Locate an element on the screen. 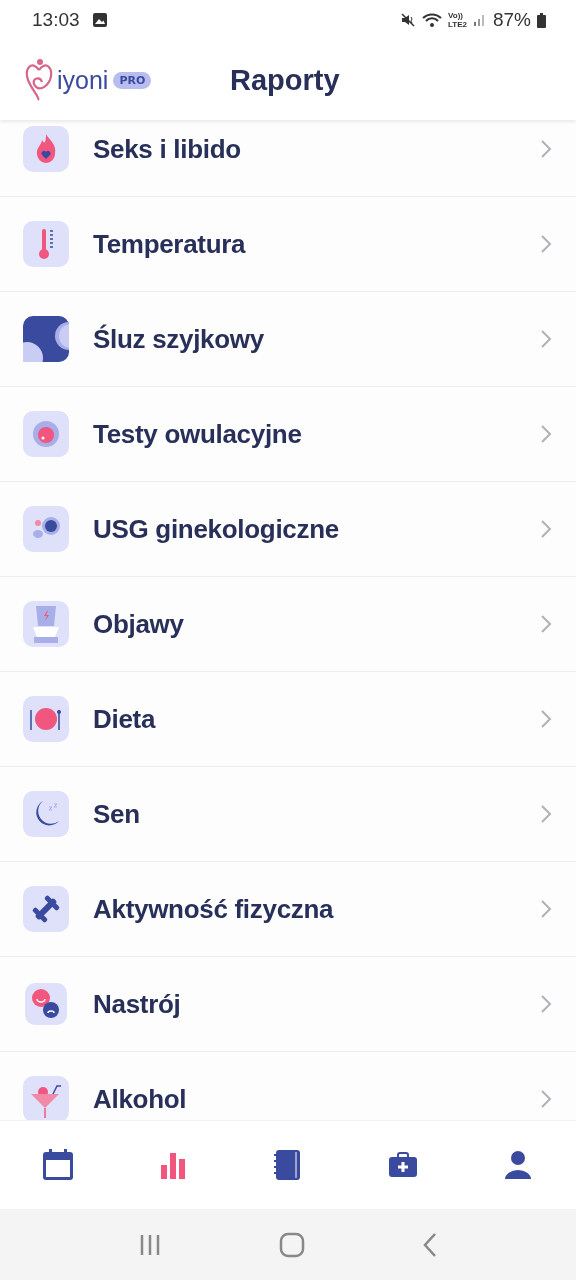 Image resolution: width=576 pixels, height=1280 pixels. report-label: USG ginekologiczne is located at coordinates (216, 529).